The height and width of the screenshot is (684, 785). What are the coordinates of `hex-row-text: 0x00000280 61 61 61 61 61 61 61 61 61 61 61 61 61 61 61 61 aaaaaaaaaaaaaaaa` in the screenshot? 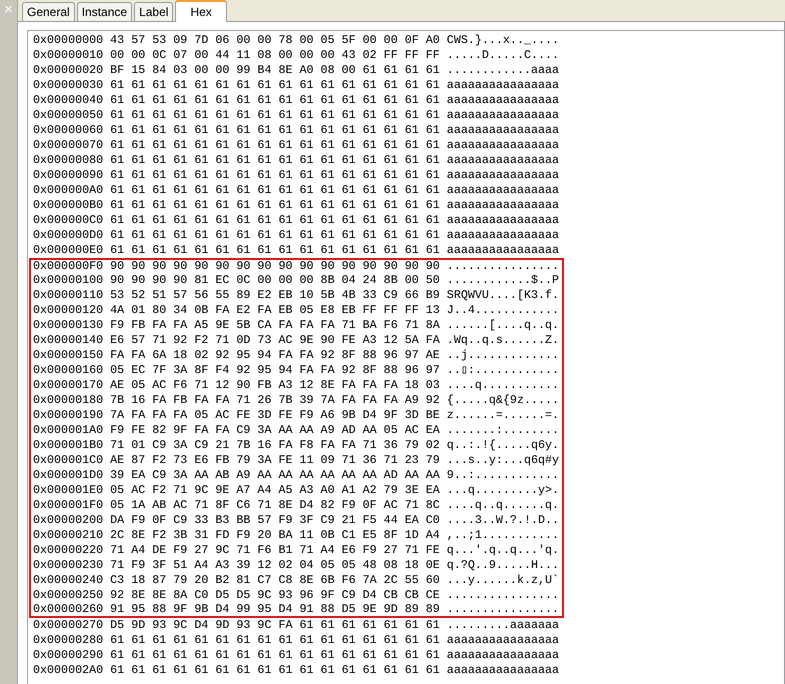 It's located at (296, 640).